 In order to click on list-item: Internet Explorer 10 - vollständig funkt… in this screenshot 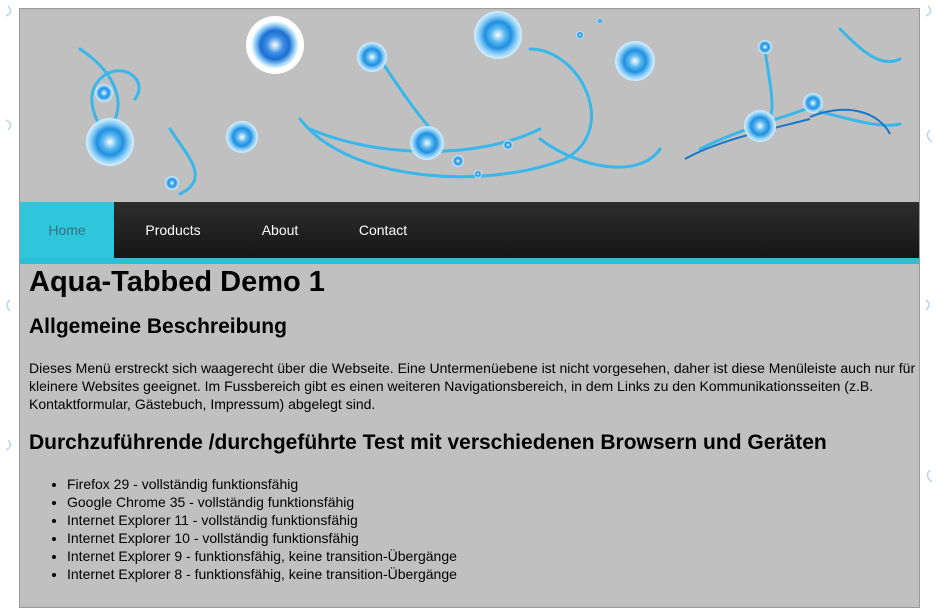, I will do `click(493, 538)`.